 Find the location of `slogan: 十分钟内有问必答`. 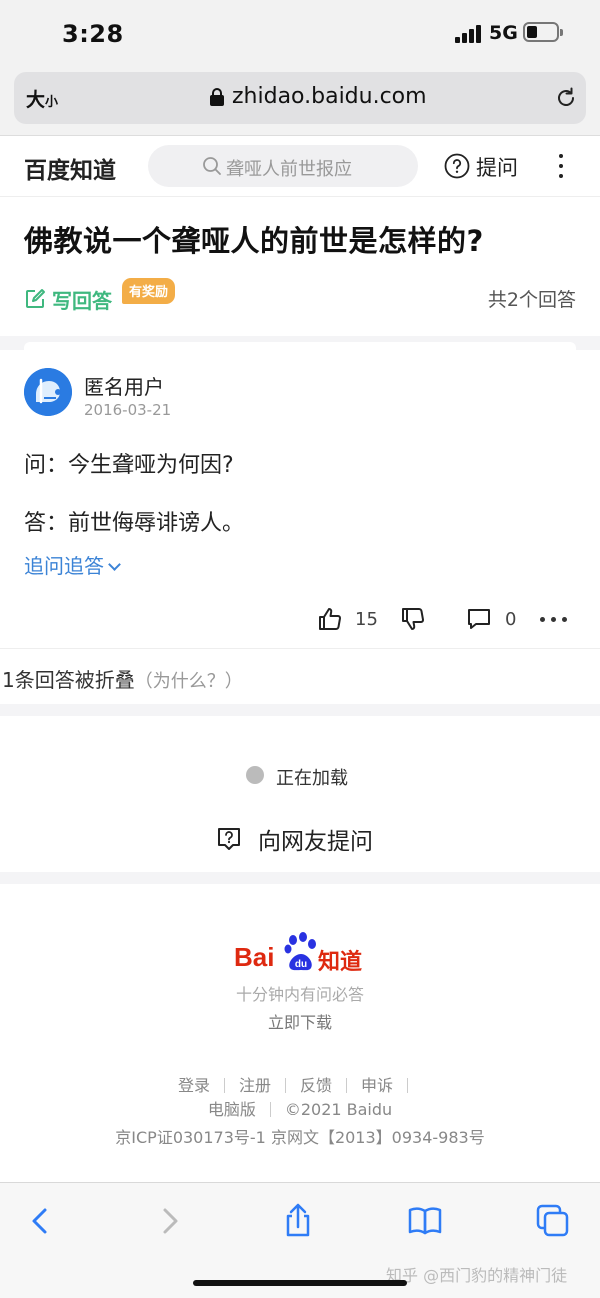

slogan: 十分钟内有问必答 is located at coordinates (299, 994).